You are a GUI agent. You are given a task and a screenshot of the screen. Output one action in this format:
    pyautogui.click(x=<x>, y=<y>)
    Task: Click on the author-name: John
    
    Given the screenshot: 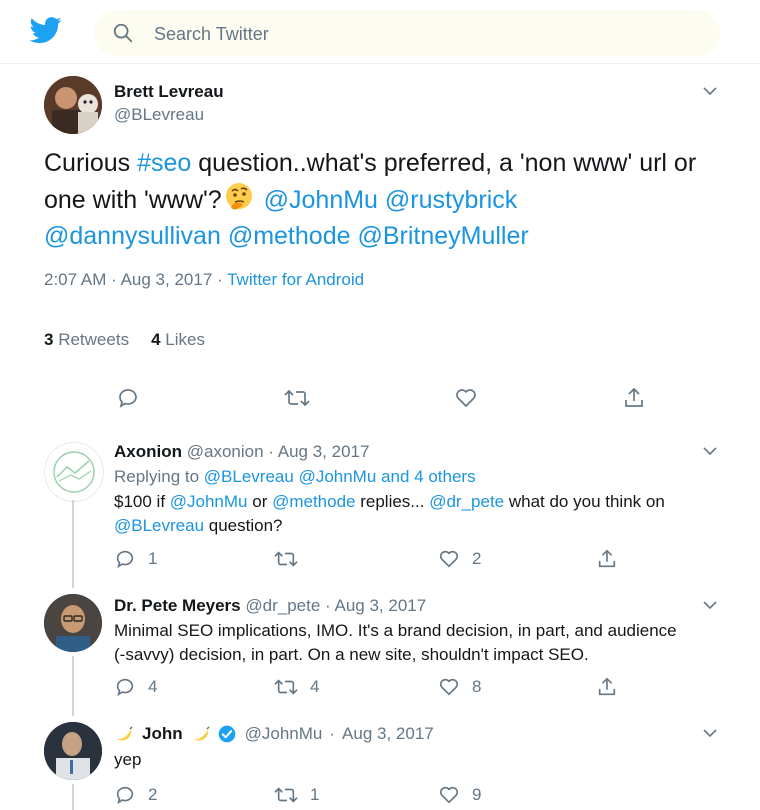 What is the action you would take?
    pyautogui.click(x=162, y=734)
    